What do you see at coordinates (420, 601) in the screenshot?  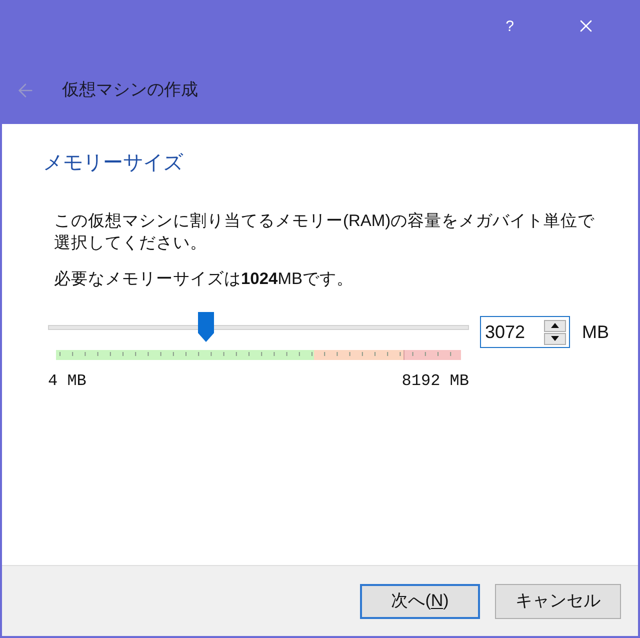 I see `dialog-button: 次へ(N)` at bounding box center [420, 601].